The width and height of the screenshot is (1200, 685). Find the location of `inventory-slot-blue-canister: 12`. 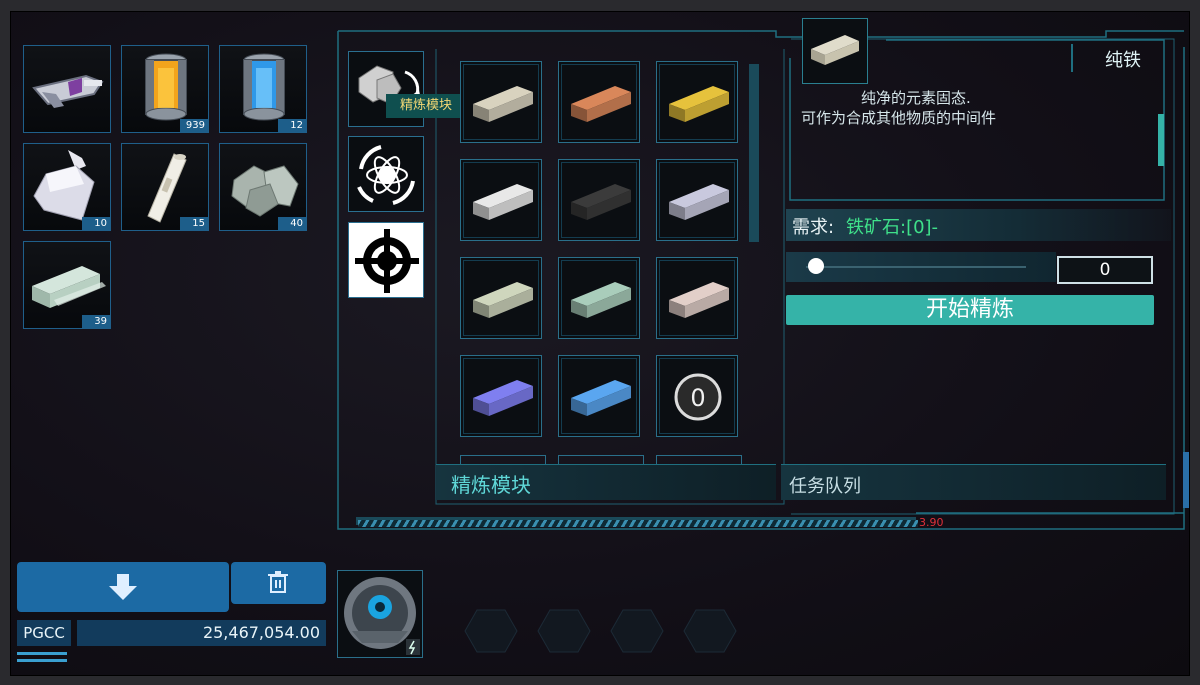

inventory-slot-blue-canister: 12 is located at coordinates (263, 89).